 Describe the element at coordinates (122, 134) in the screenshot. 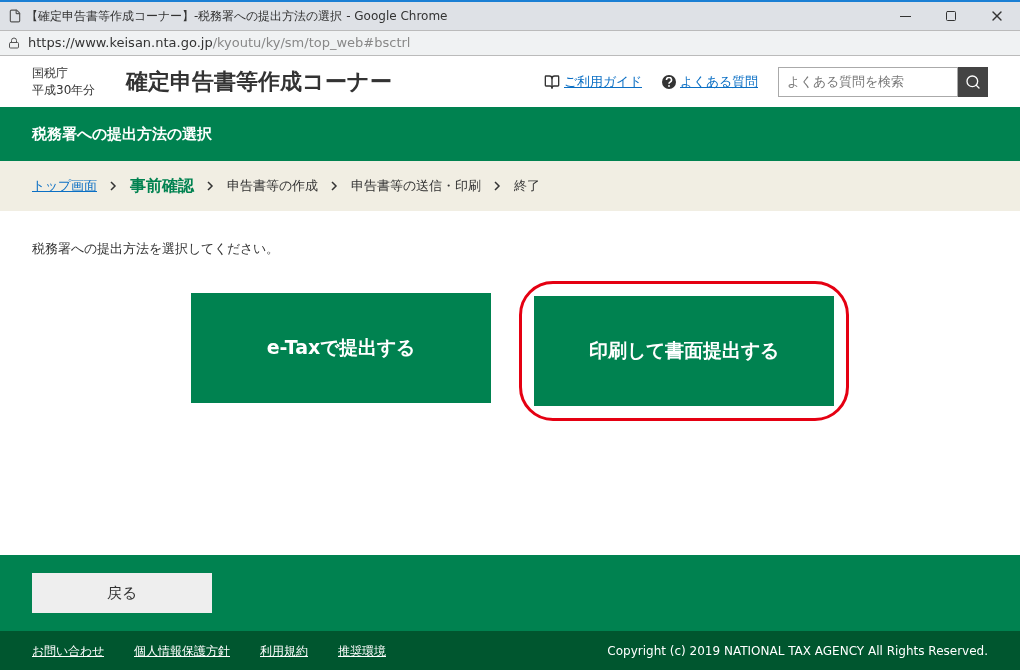

I see `page-title: 税務署への提出方法の選択` at that location.